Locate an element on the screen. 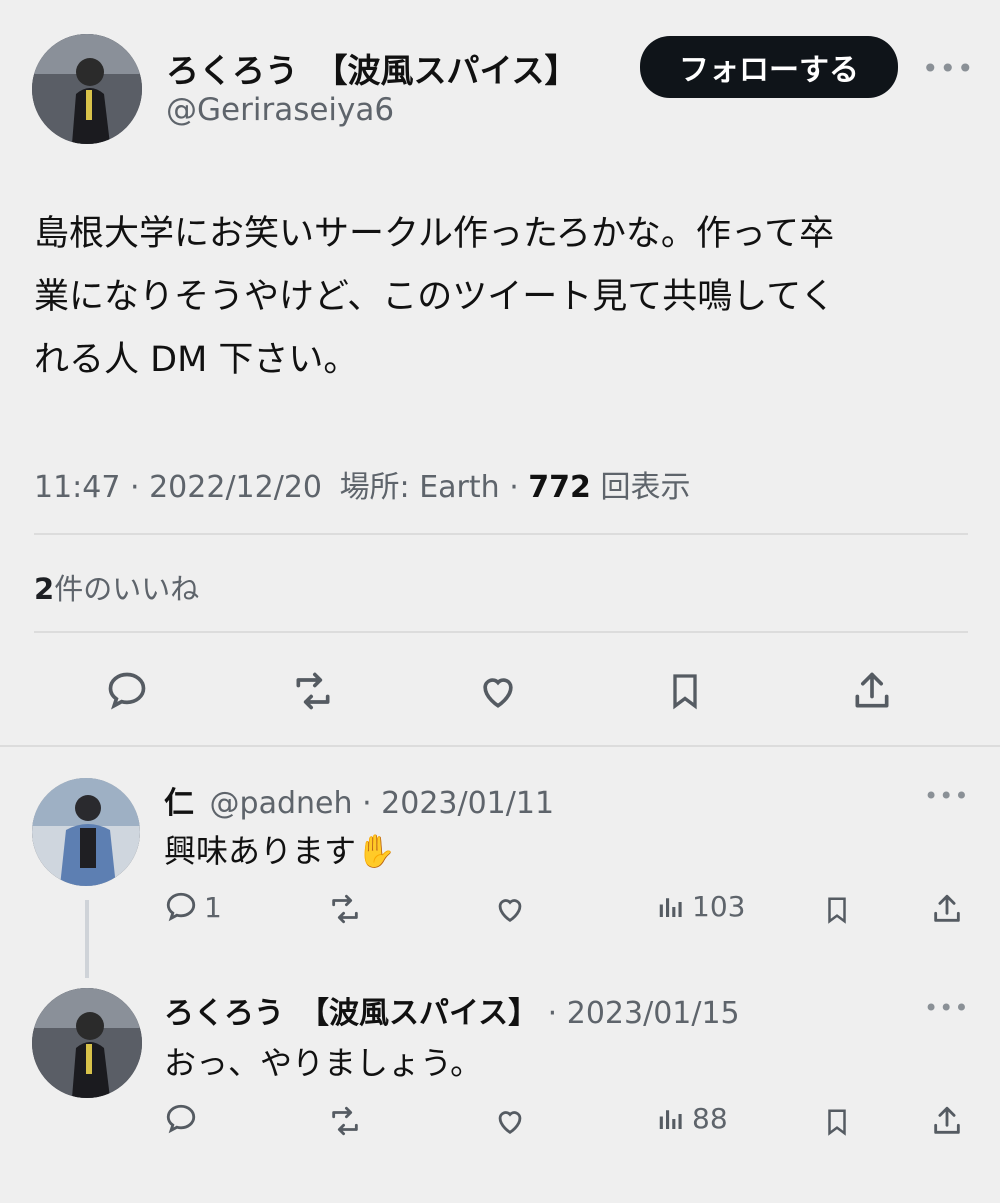 The height and width of the screenshot is (1203, 1000). likes-label: 件のいいね is located at coordinates (127, 589).